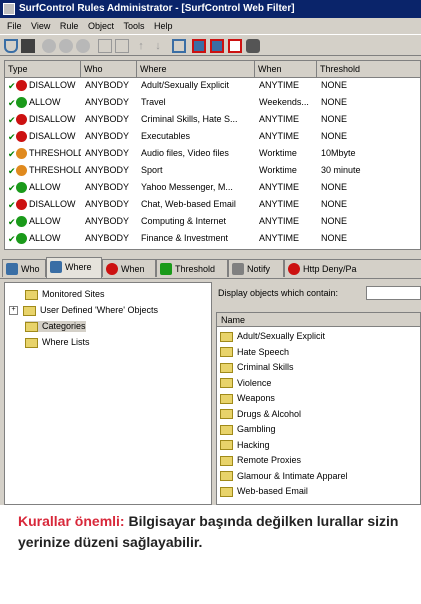 The height and width of the screenshot is (604, 421). Describe the element at coordinates (272, 491) in the screenshot. I see `list-item-label: Web-based Email` at that location.